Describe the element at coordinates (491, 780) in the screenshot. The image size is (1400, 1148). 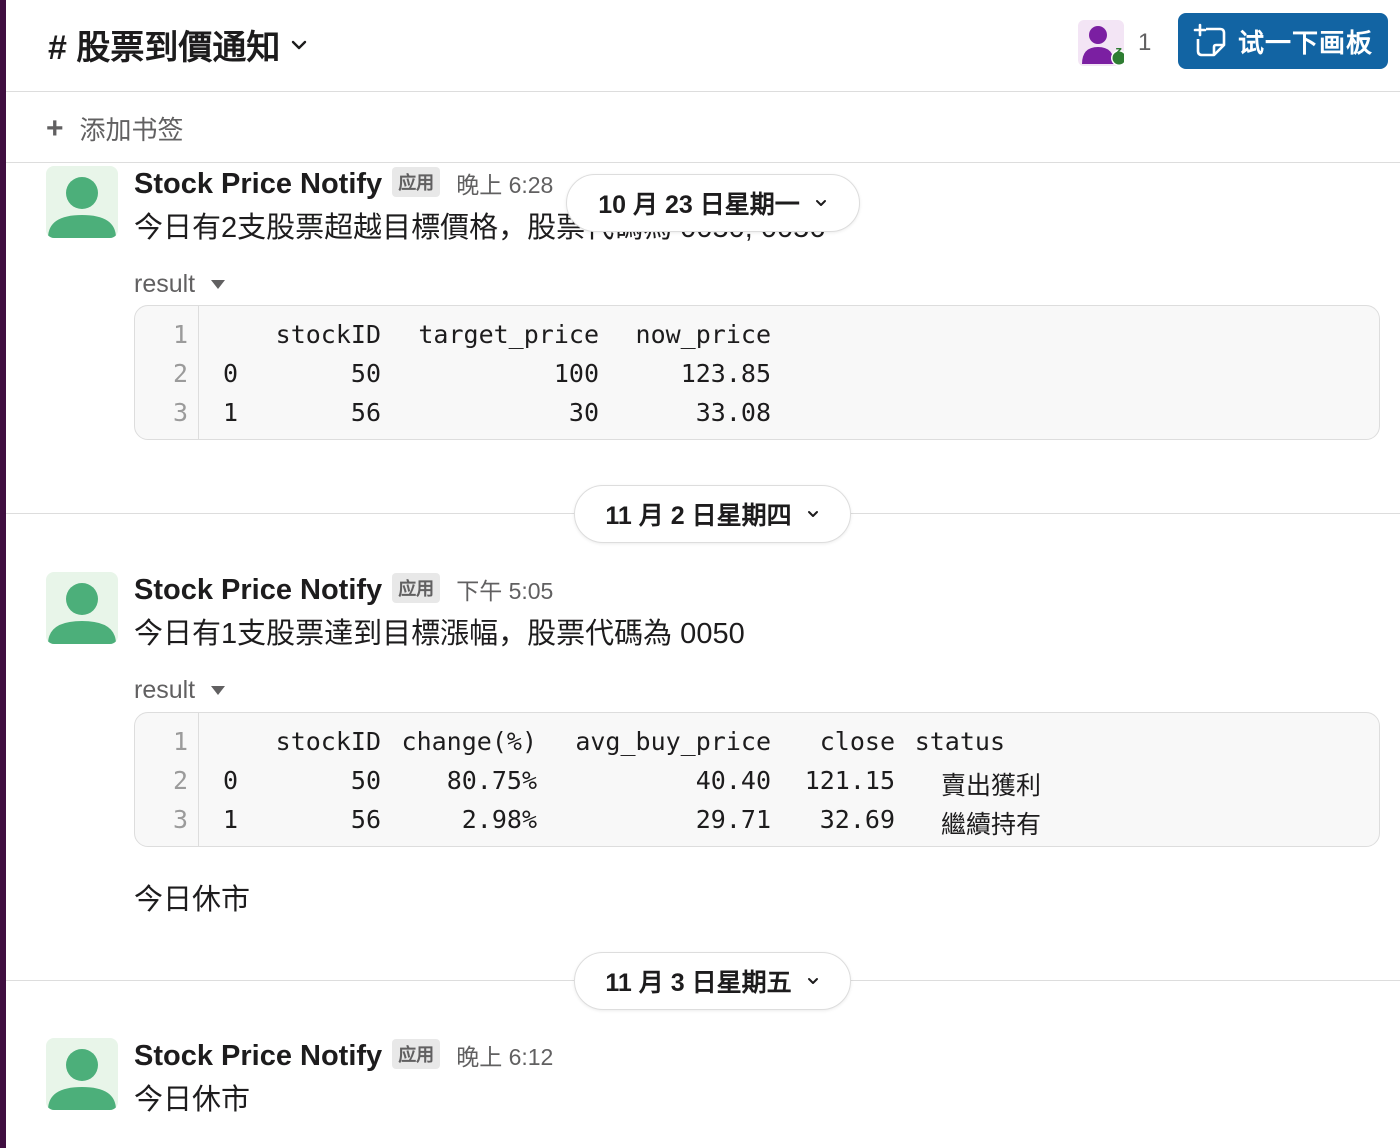
I see `table-cell: 80.75%` at that location.